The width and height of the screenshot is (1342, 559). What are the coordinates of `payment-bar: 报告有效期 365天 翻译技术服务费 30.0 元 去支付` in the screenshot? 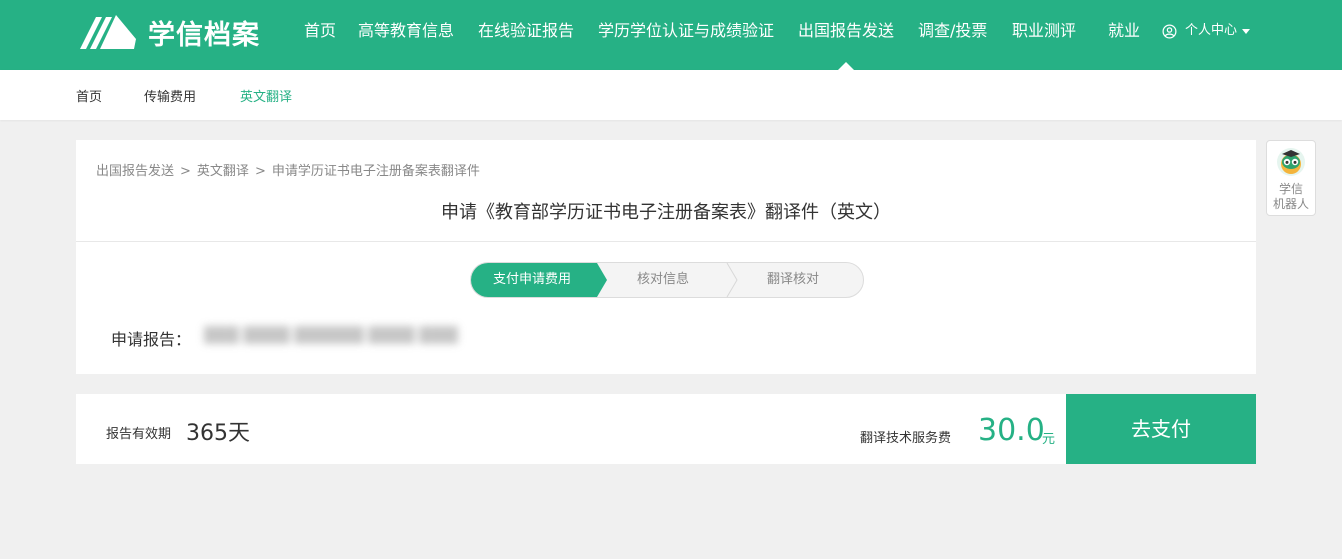 It's located at (666, 429).